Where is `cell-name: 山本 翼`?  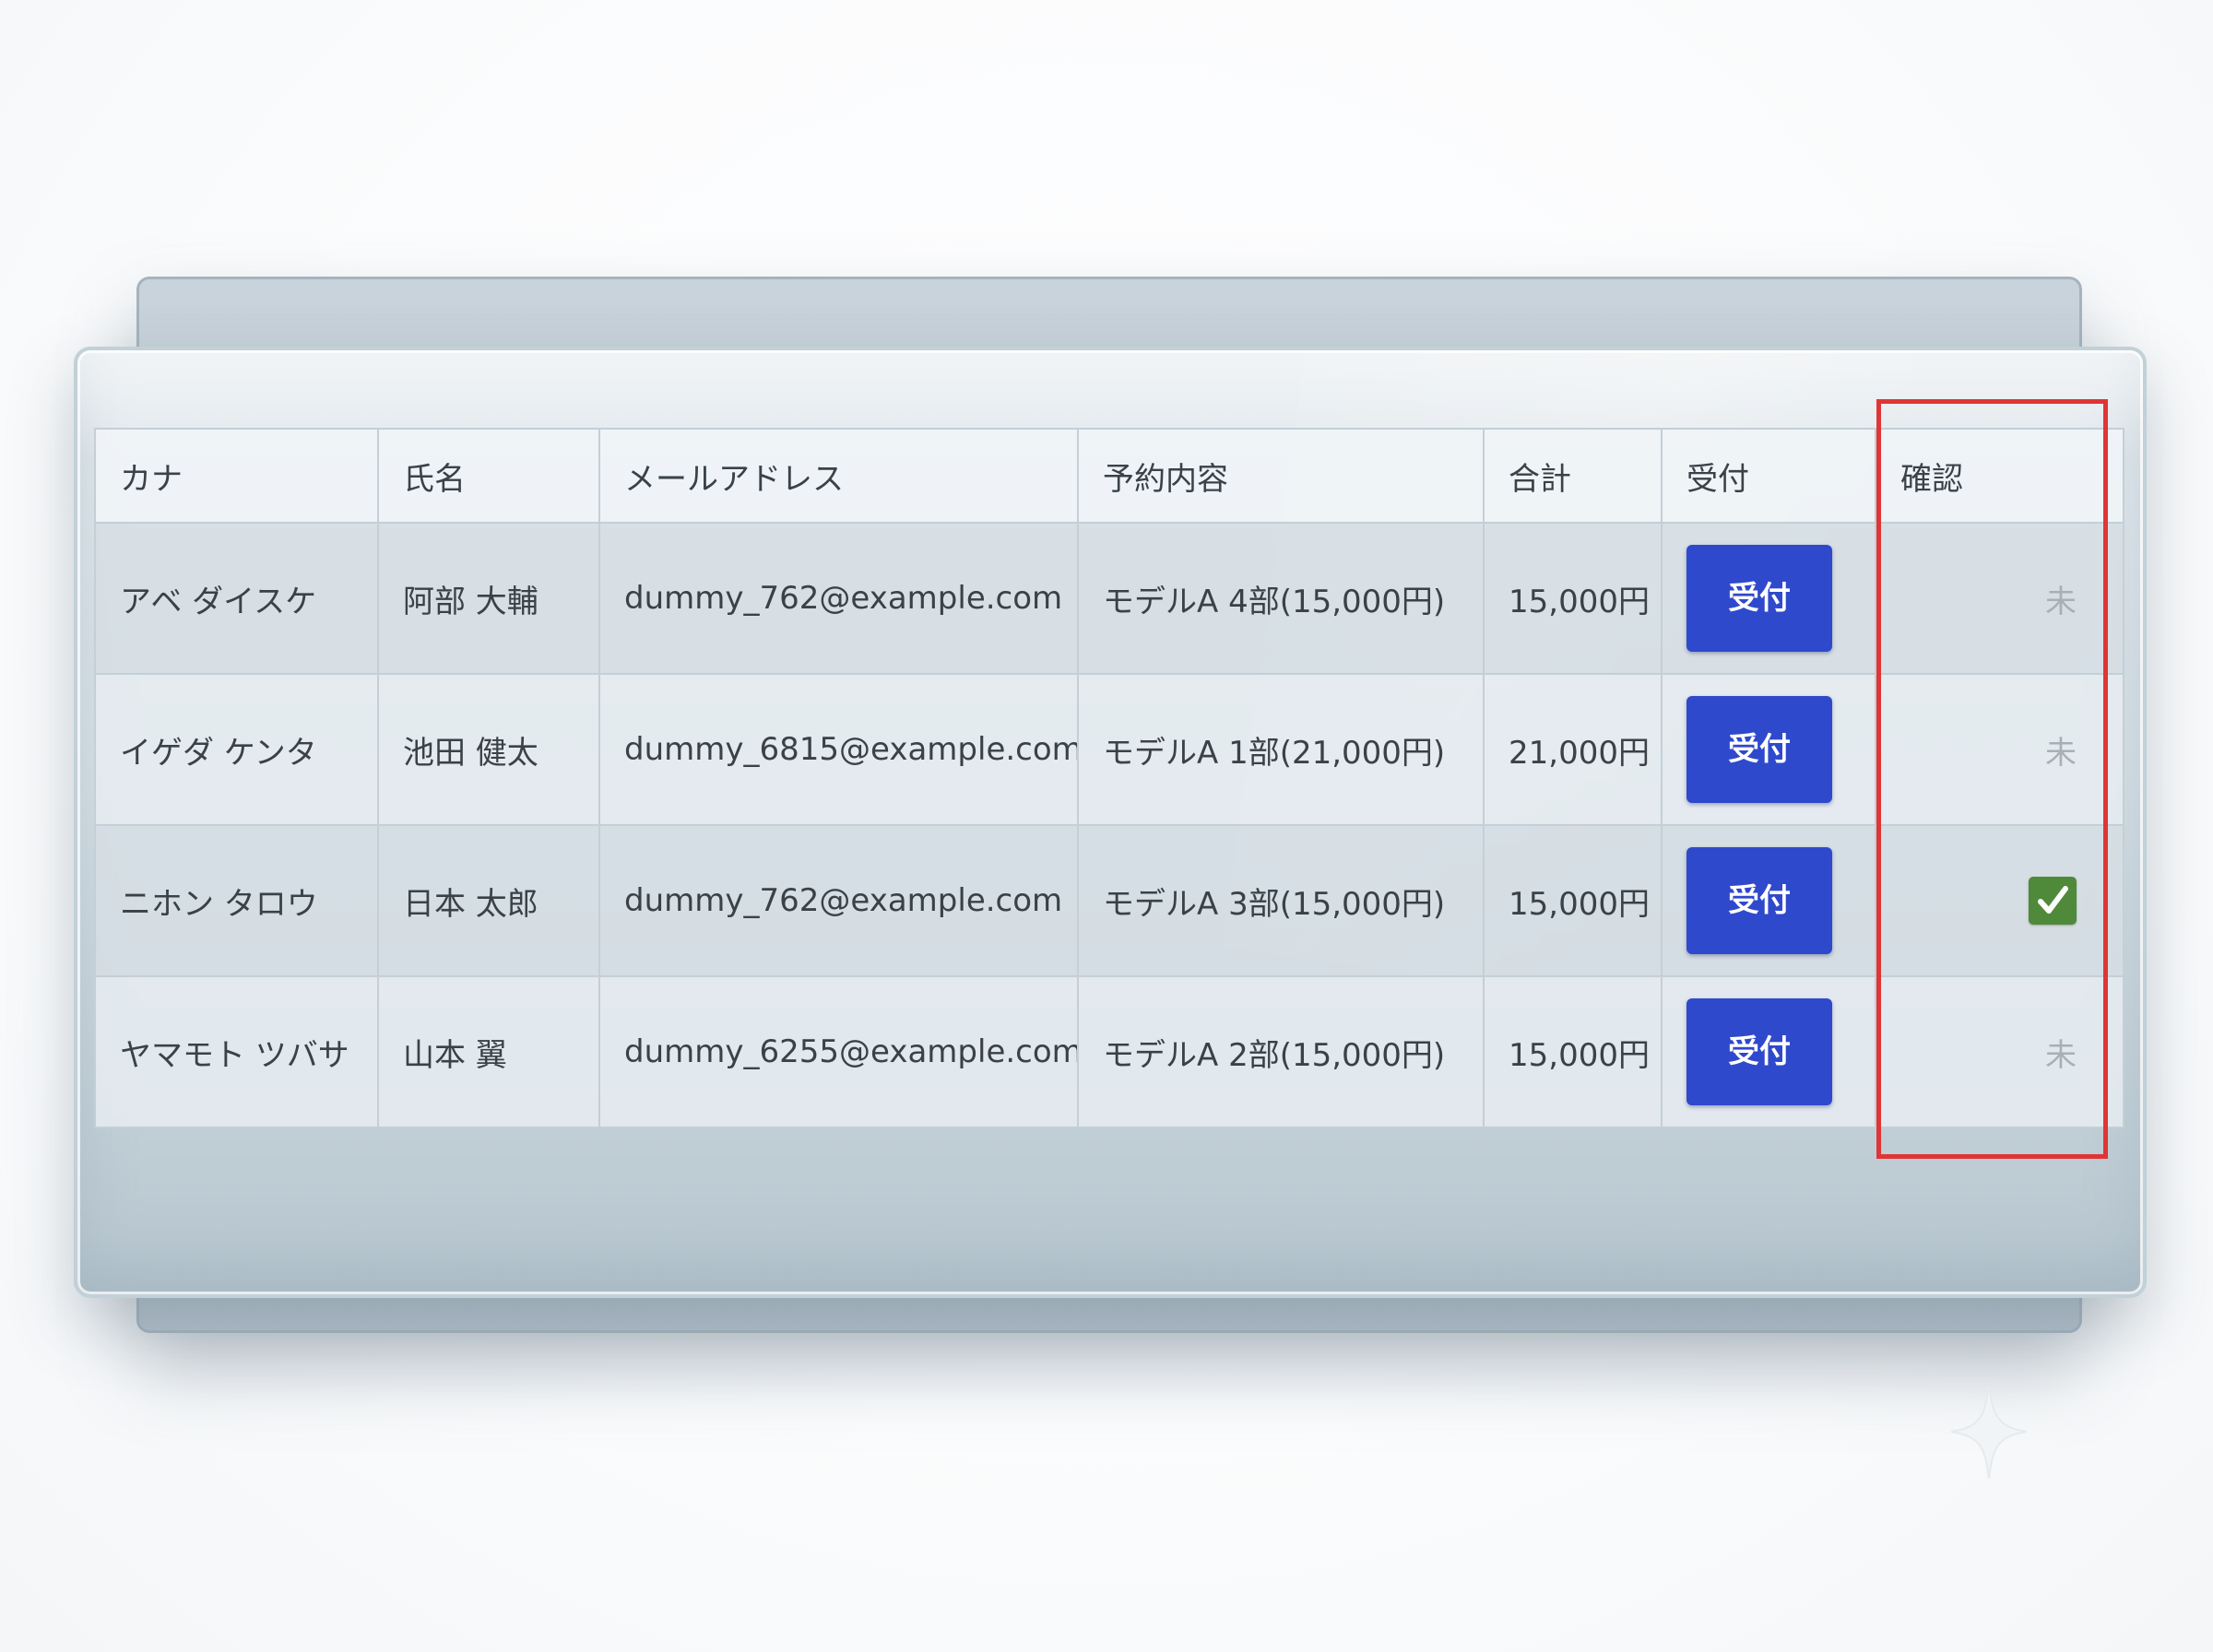 cell-name: 山本 翼 is located at coordinates (489, 1051).